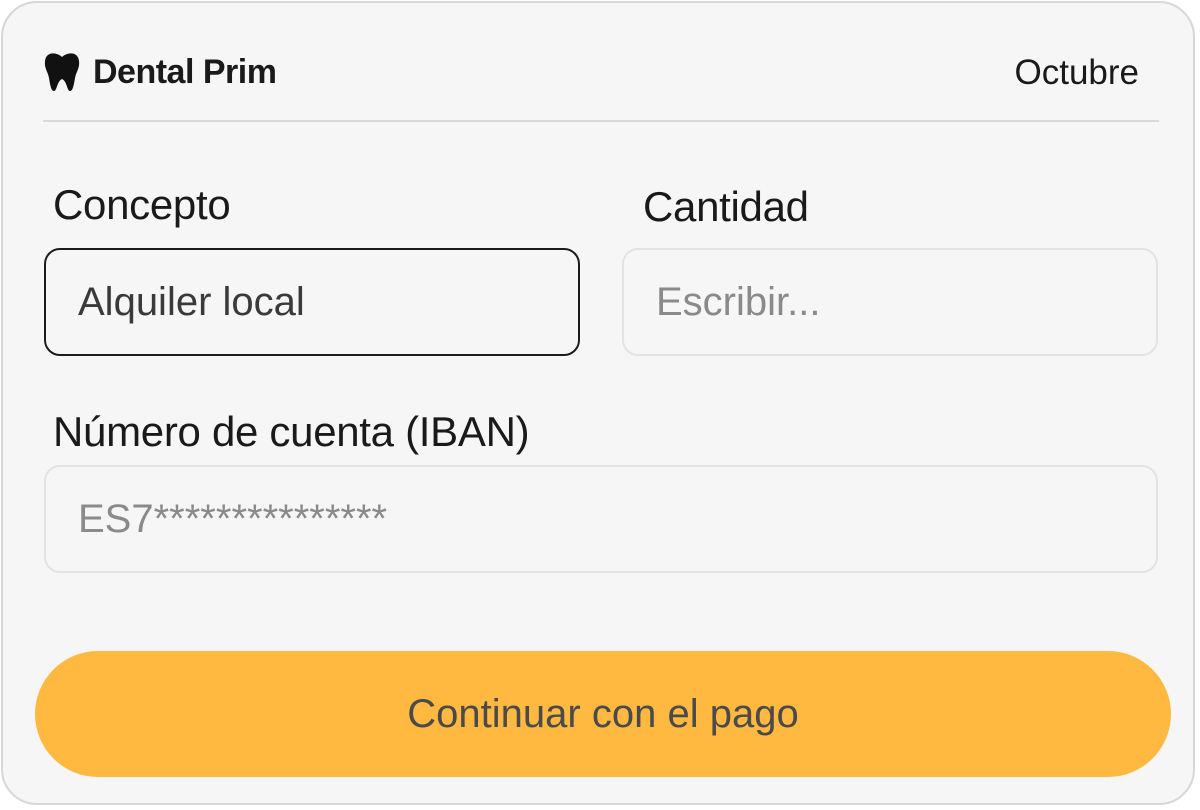 The height and width of the screenshot is (810, 1200). I want to click on header: Dental Prim Octubre, so click(601, 73).